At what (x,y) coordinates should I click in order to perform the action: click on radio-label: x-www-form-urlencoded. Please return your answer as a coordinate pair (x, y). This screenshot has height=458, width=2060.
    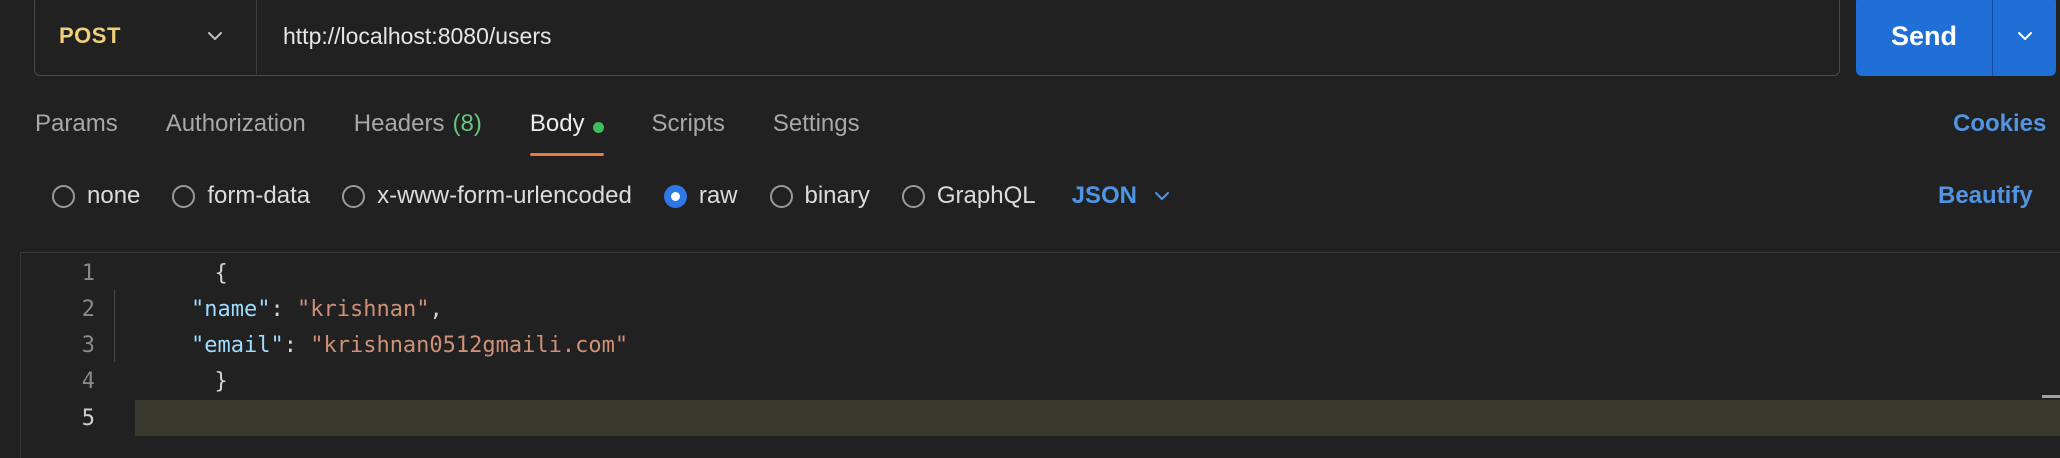
    Looking at the image, I should click on (504, 195).